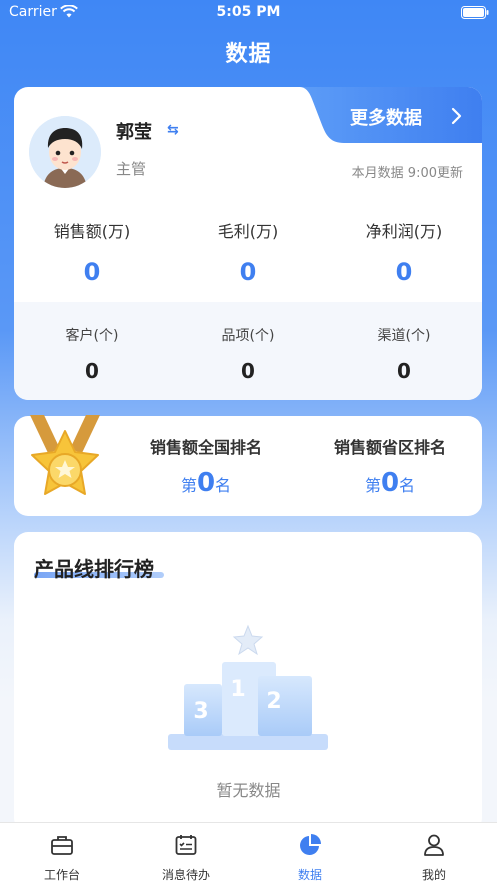  Describe the element at coordinates (134, 132) in the screenshot. I see `user-name: 郭莹` at that location.